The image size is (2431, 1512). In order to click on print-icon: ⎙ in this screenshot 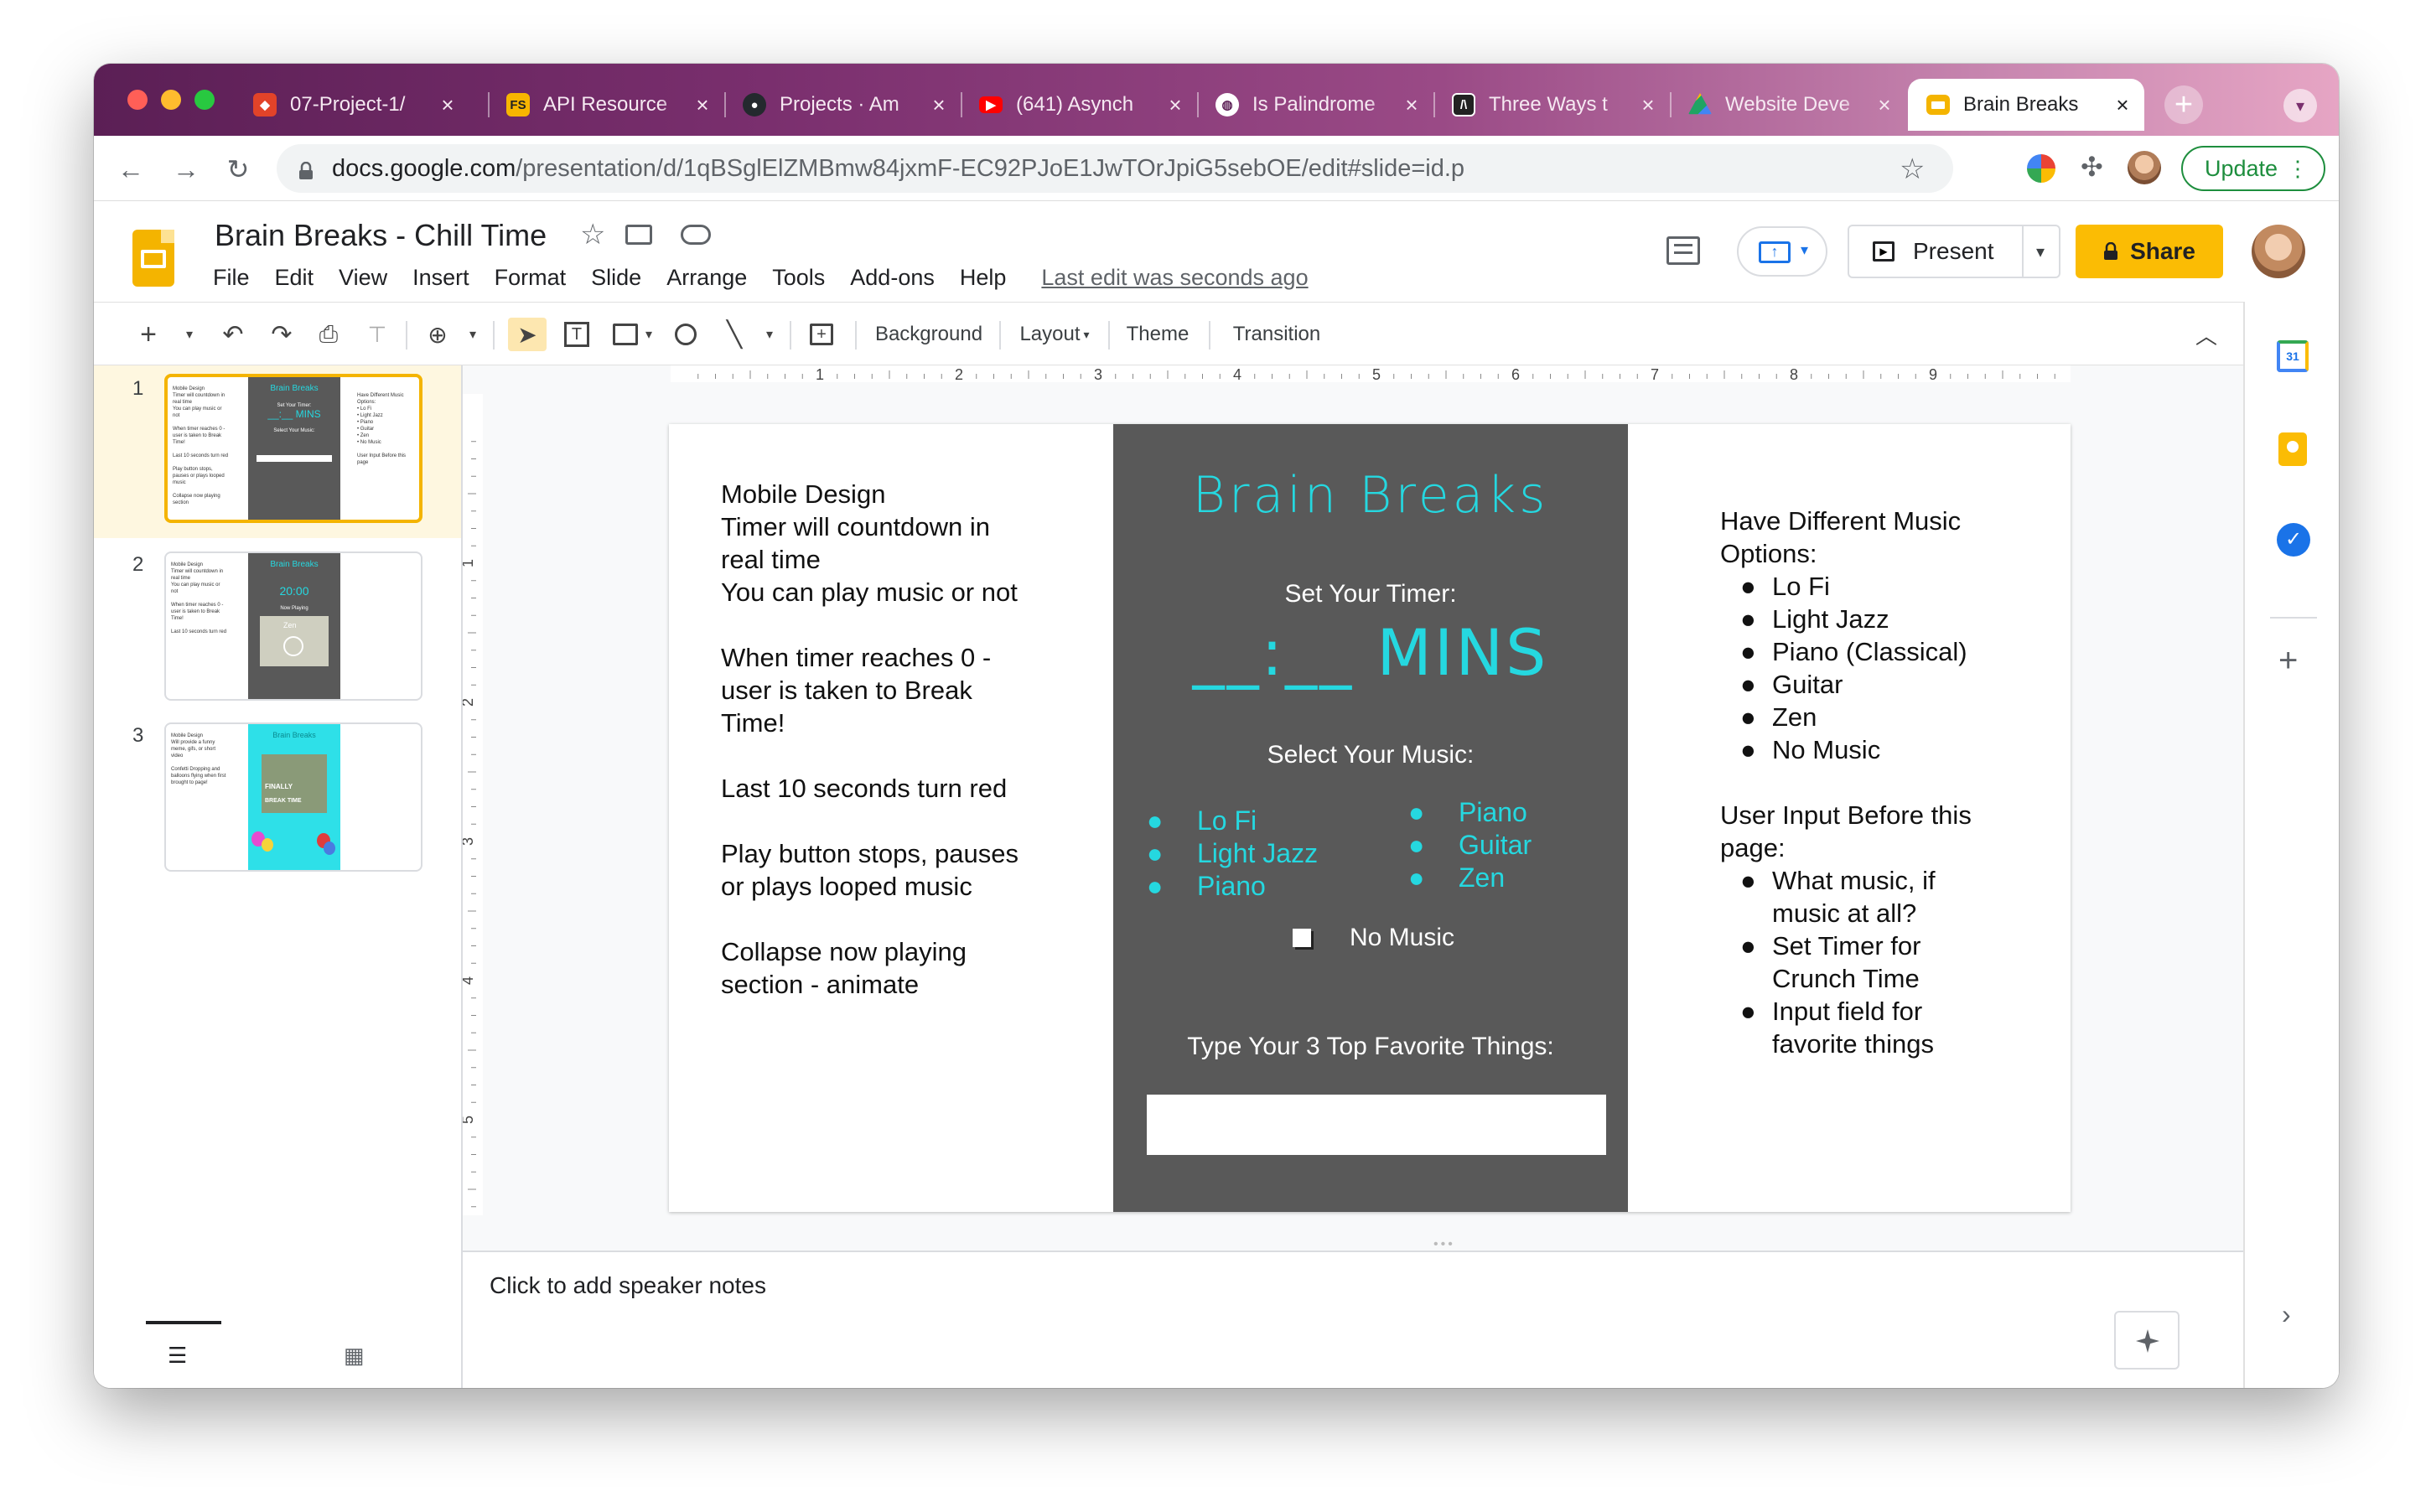, I will do `click(328, 334)`.